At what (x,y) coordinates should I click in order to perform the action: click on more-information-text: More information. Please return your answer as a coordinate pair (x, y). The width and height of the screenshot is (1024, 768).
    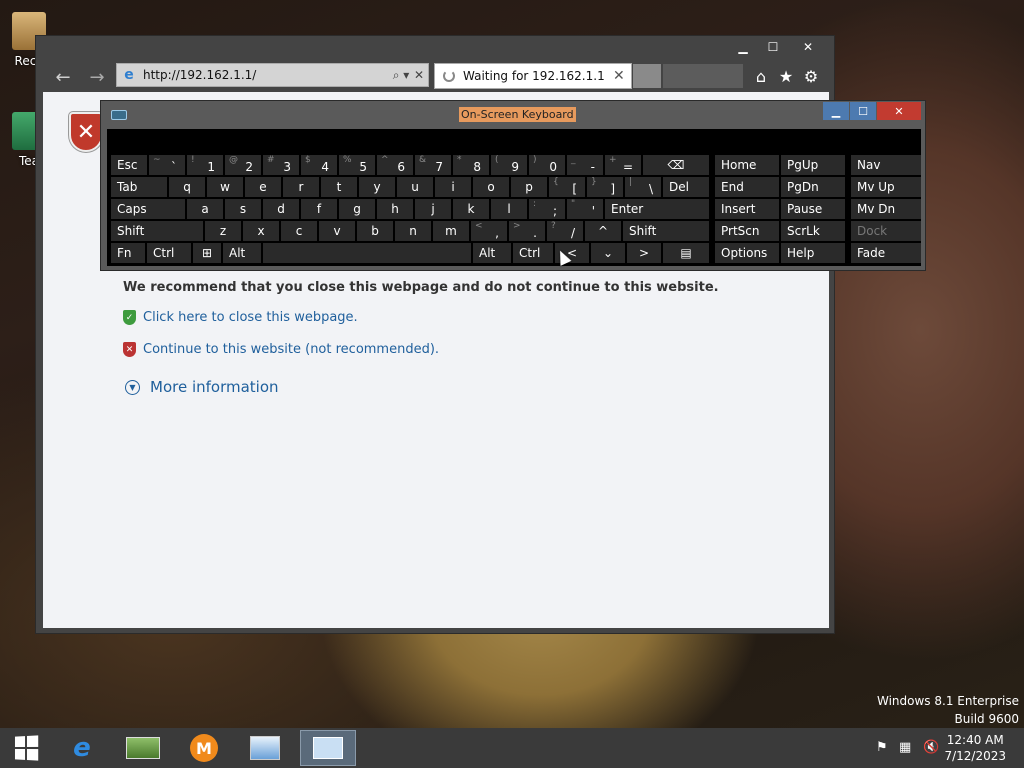
    Looking at the image, I should click on (214, 387).